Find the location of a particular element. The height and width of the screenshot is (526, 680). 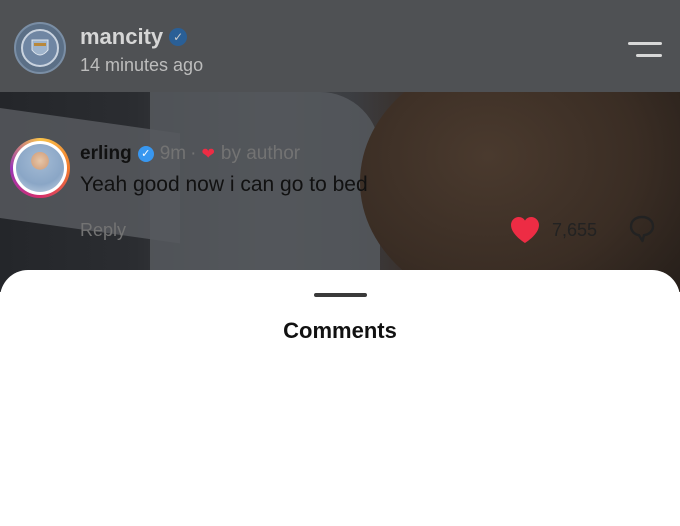

comment-time: 9m is located at coordinates (173, 153).